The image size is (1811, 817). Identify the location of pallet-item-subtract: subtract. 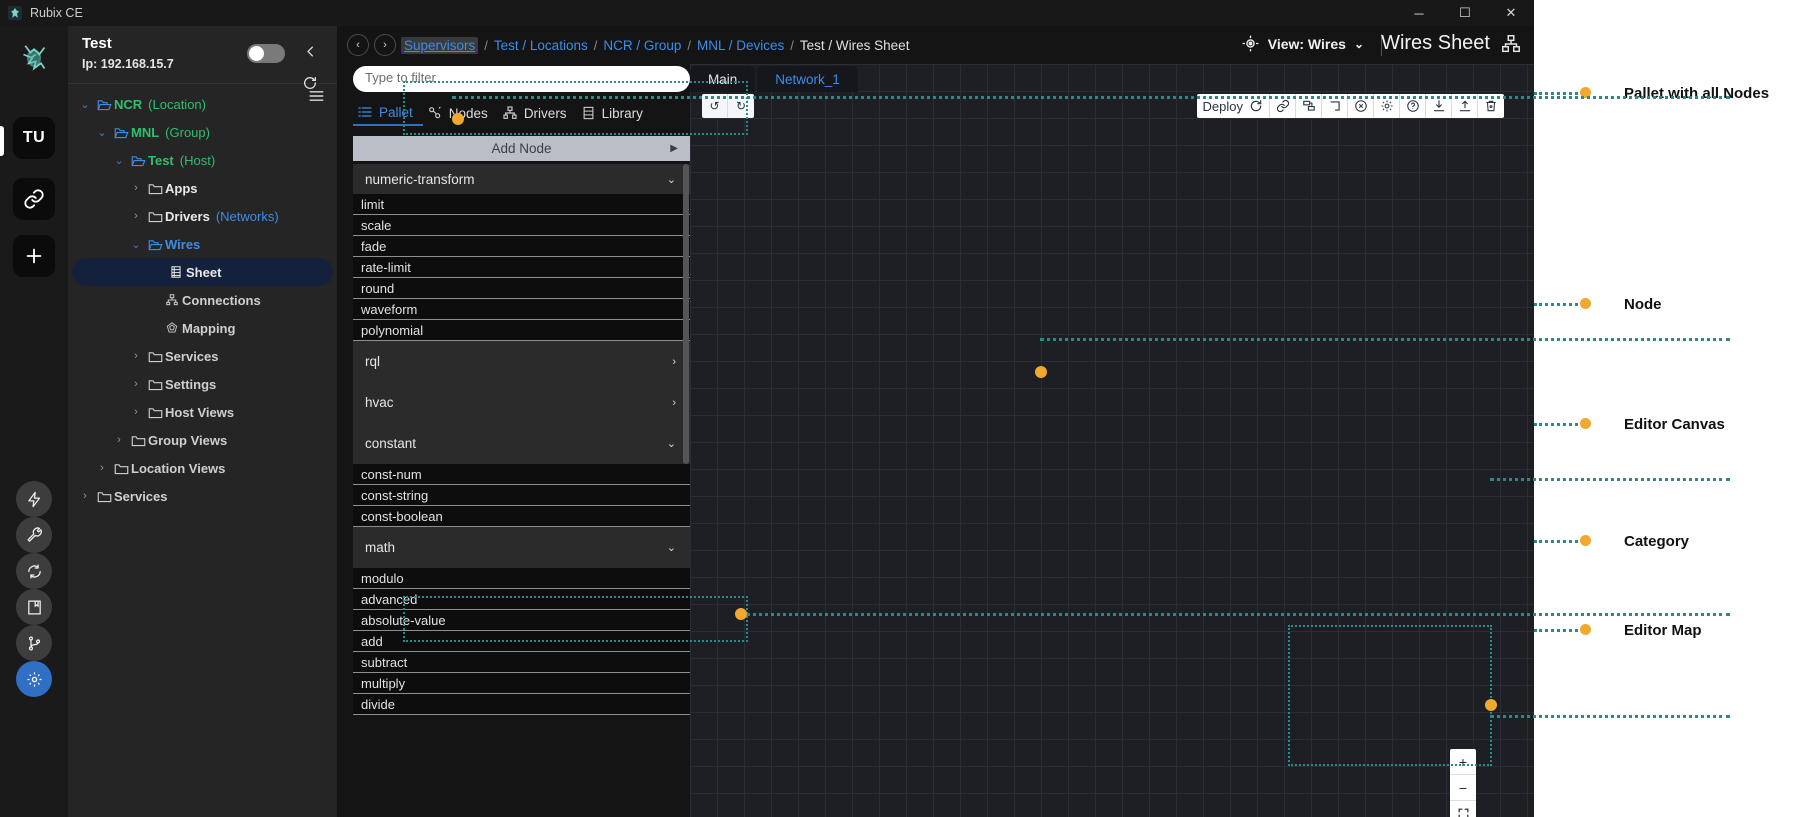
(521, 662).